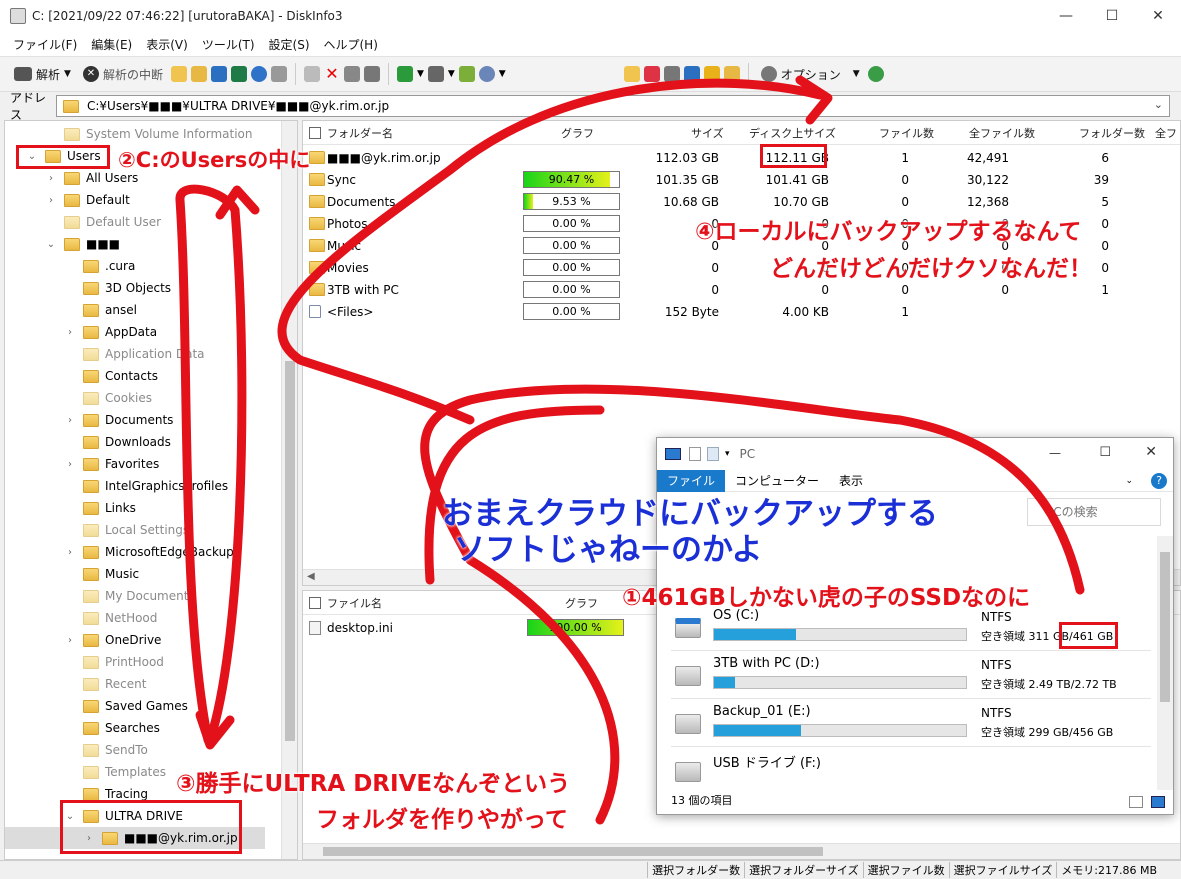 This screenshot has height=879, width=1181. Describe the element at coordinates (113, 662) in the screenshot. I see `tree-item: PrintHood` at that location.